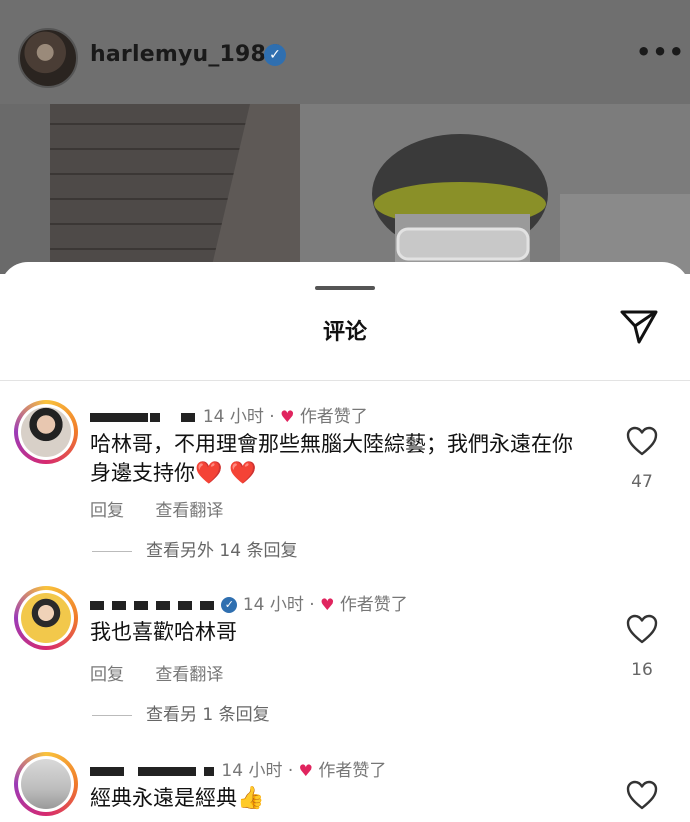 The height and width of the screenshot is (822, 690). Describe the element at coordinates (251, 798) in the screenshot. I see `thumbs-up-emoji: 👍` at that location.